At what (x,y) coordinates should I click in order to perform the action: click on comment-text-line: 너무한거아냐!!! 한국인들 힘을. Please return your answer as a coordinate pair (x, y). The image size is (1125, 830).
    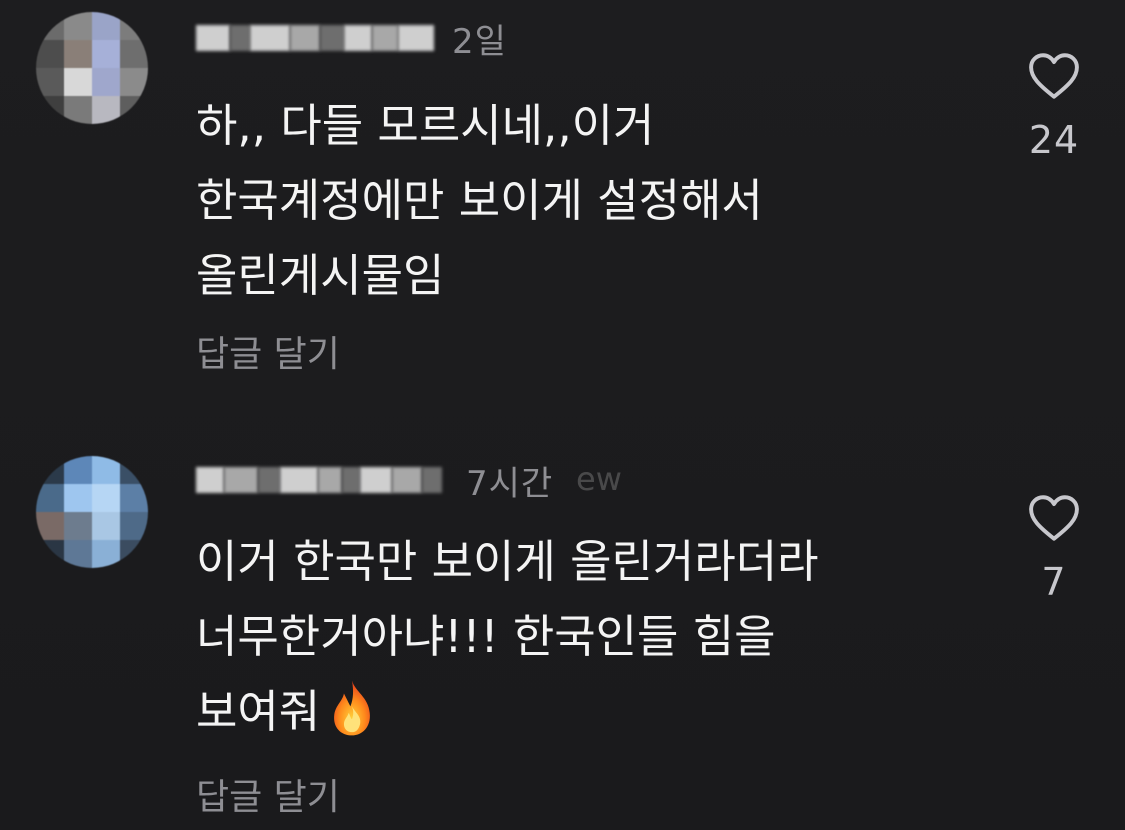
    Looking at the image, I should click on (486, 636).